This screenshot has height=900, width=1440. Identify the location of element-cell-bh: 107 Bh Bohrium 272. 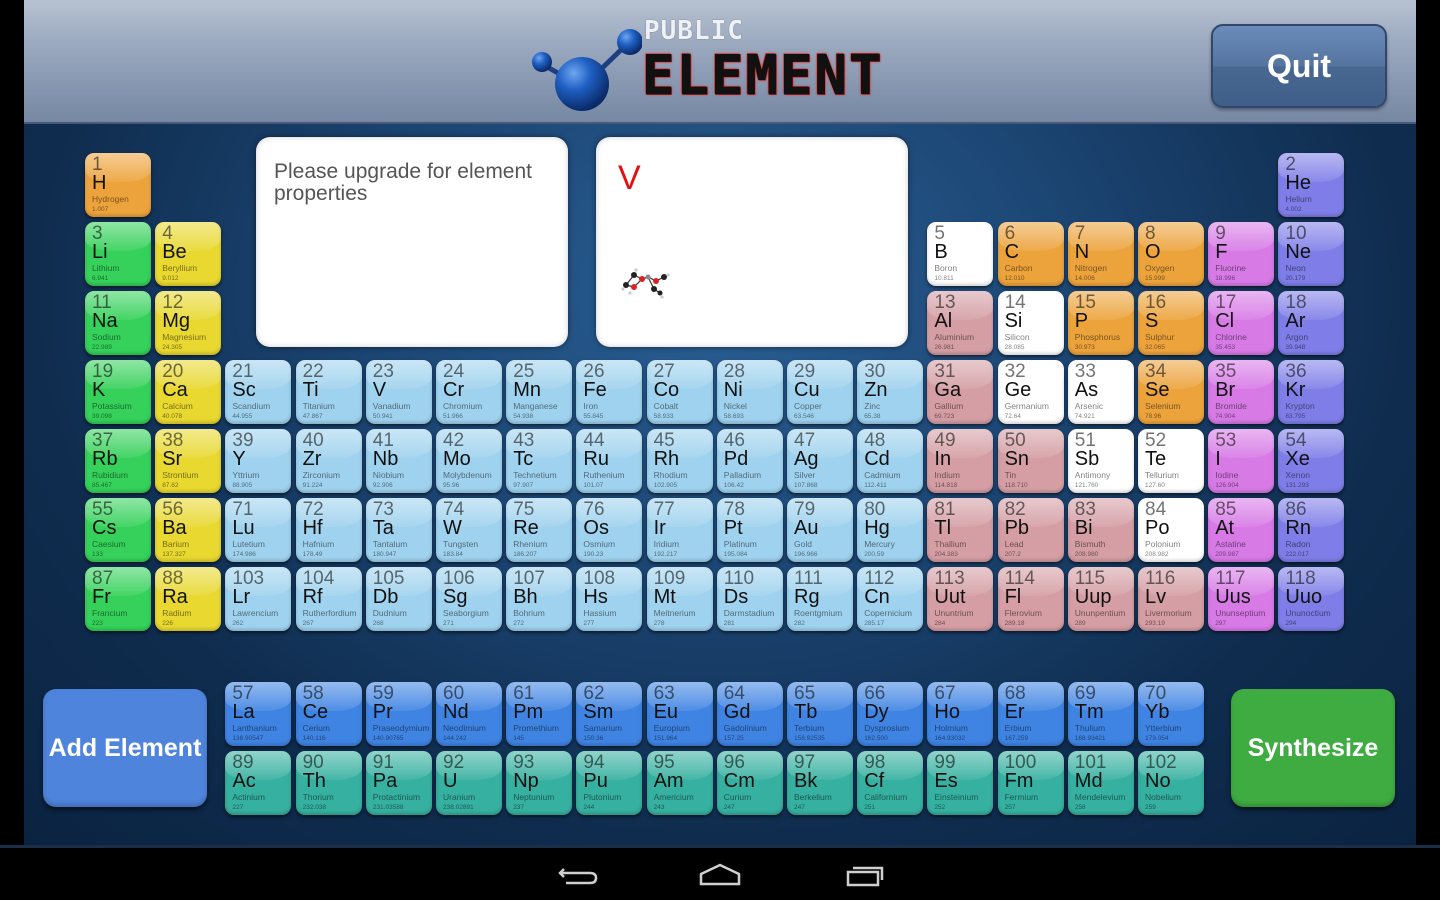
(539, 599).